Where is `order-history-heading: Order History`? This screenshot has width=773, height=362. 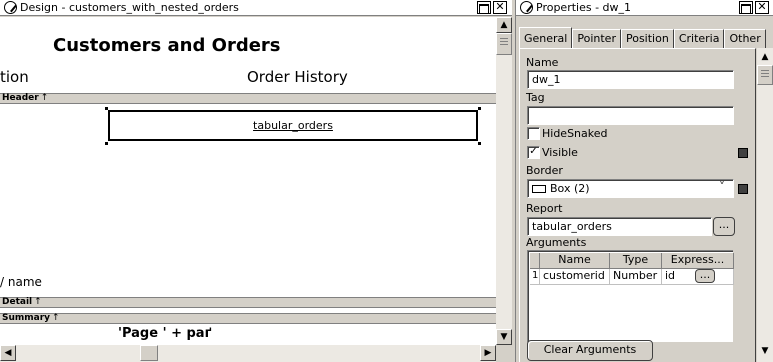
order-history-heading: Order History is located at coordinates (297, 77).